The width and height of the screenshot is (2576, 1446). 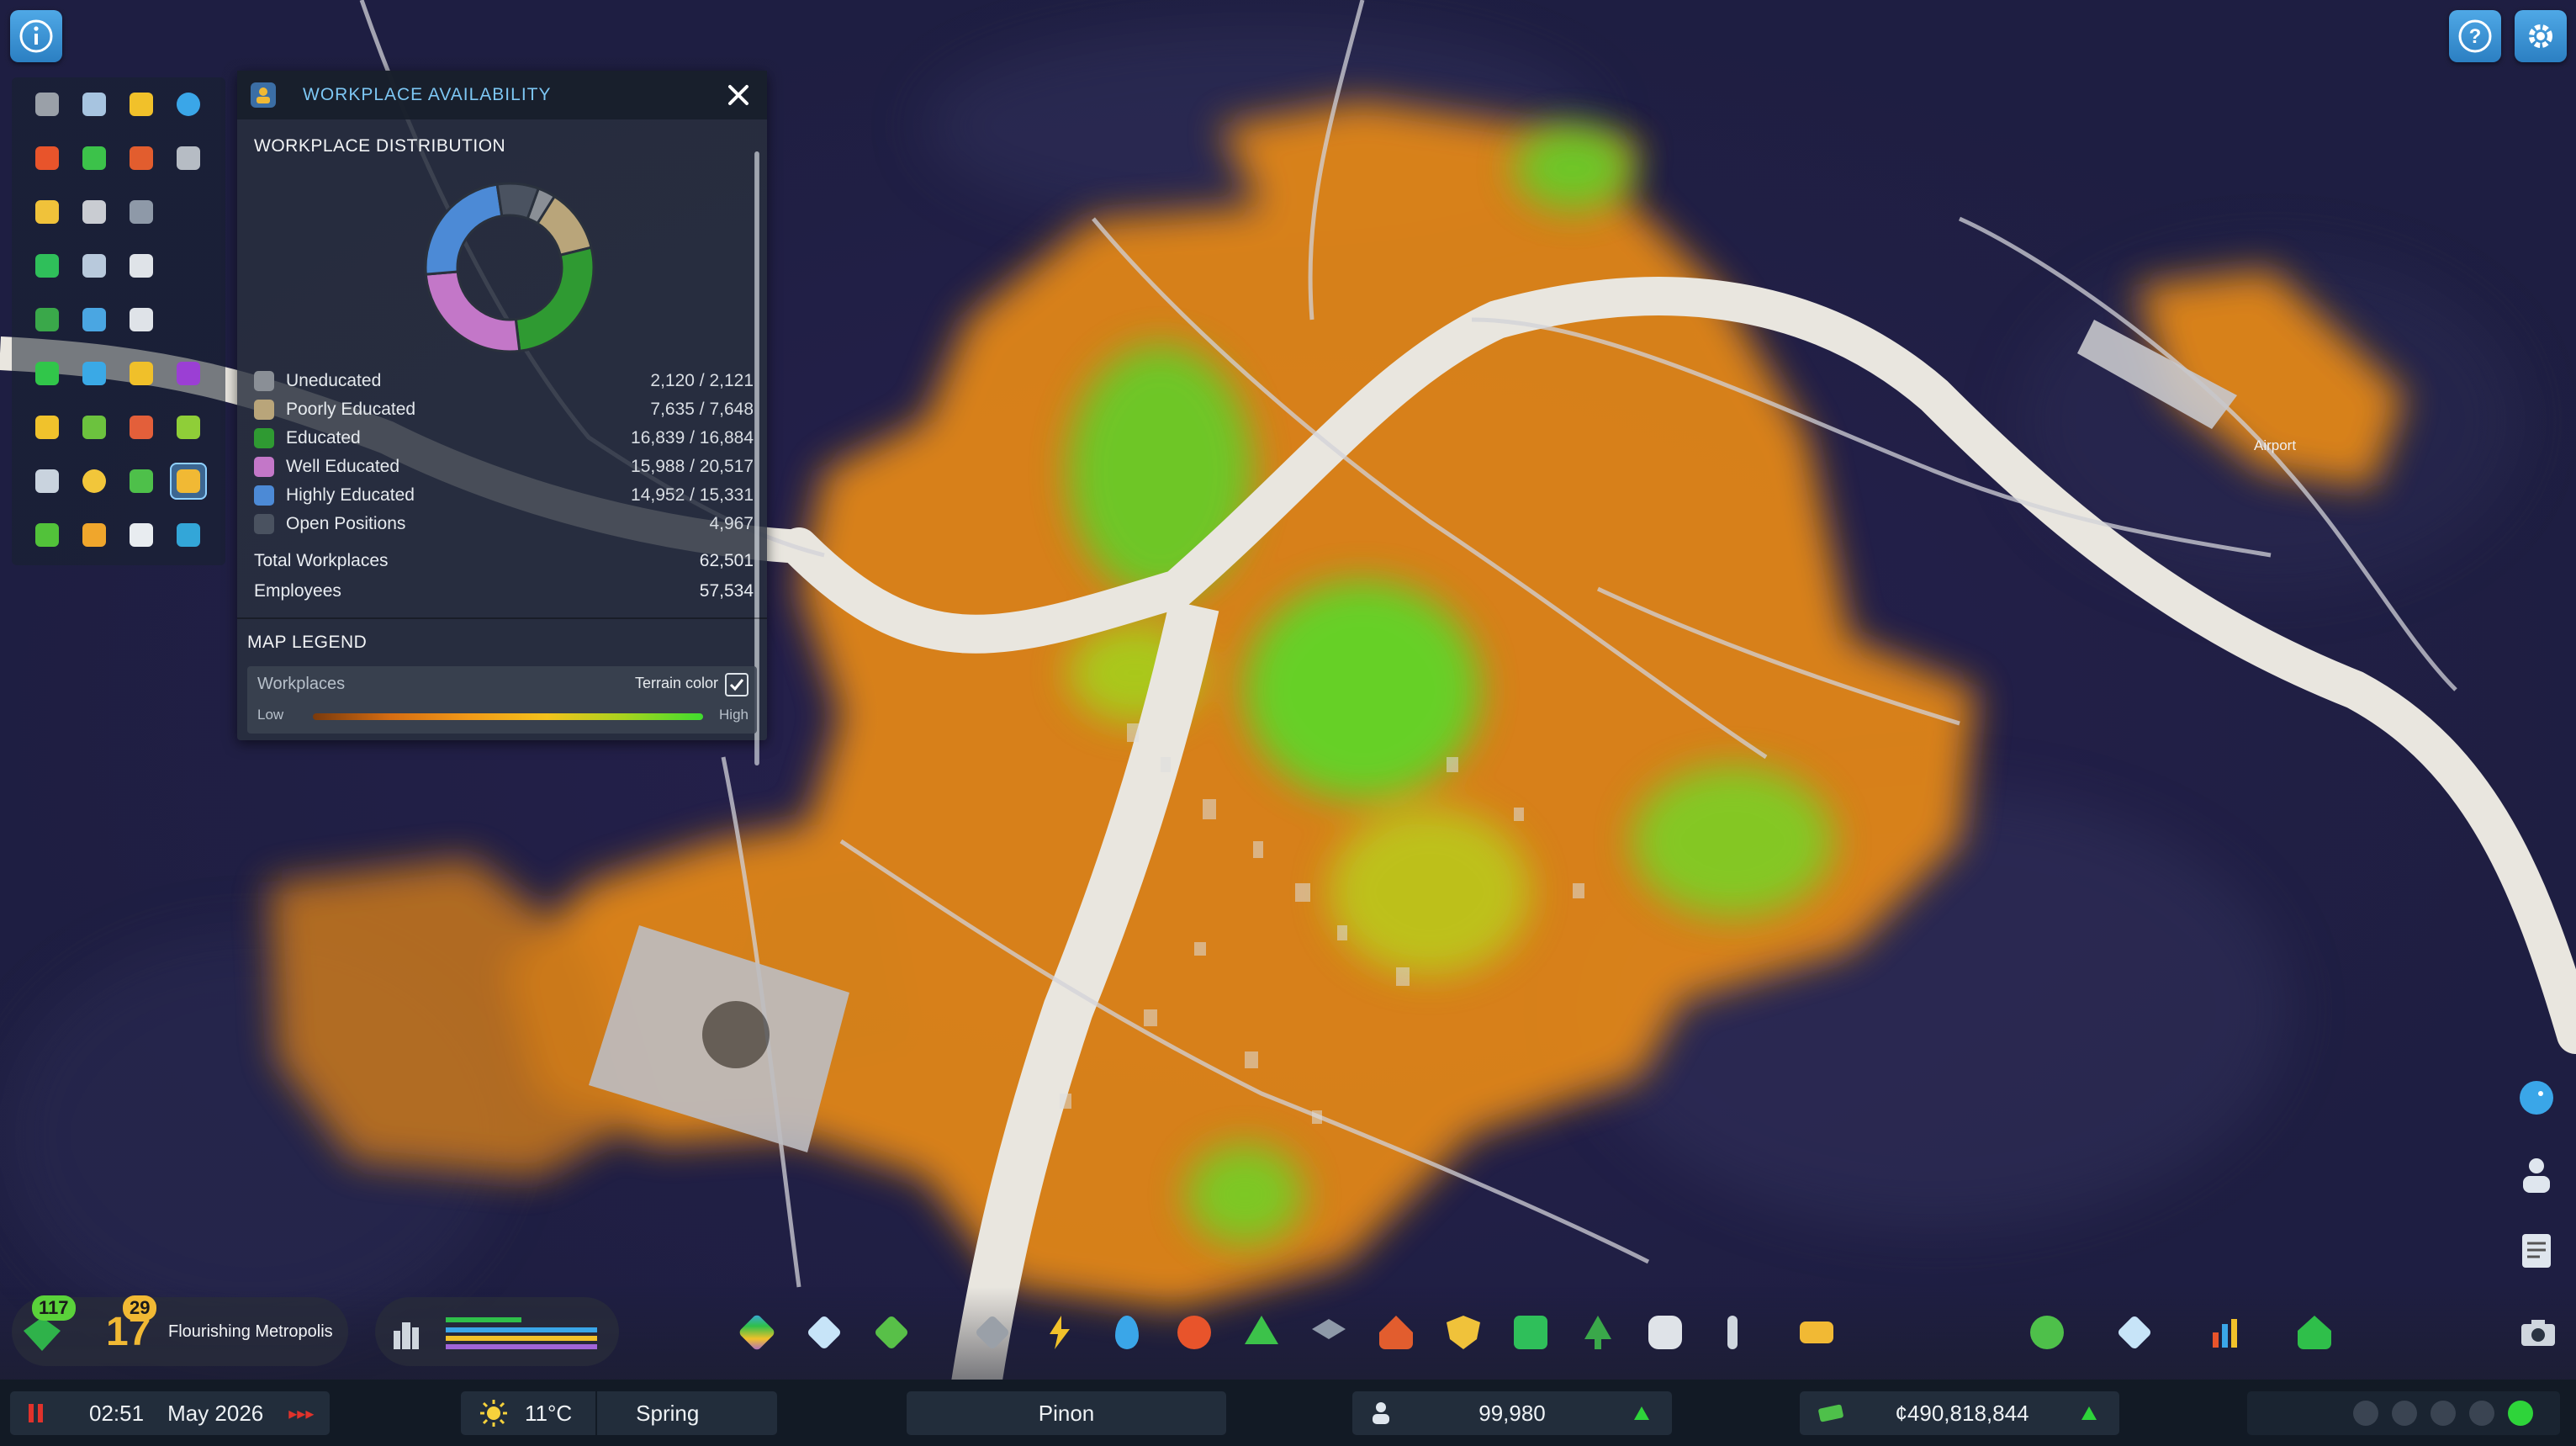 What do you see at coordinates (502, 700) in the screenshot?
I see `map-legend-box: Workplaces Terrain color Low High` at bounding box center [502, 700].